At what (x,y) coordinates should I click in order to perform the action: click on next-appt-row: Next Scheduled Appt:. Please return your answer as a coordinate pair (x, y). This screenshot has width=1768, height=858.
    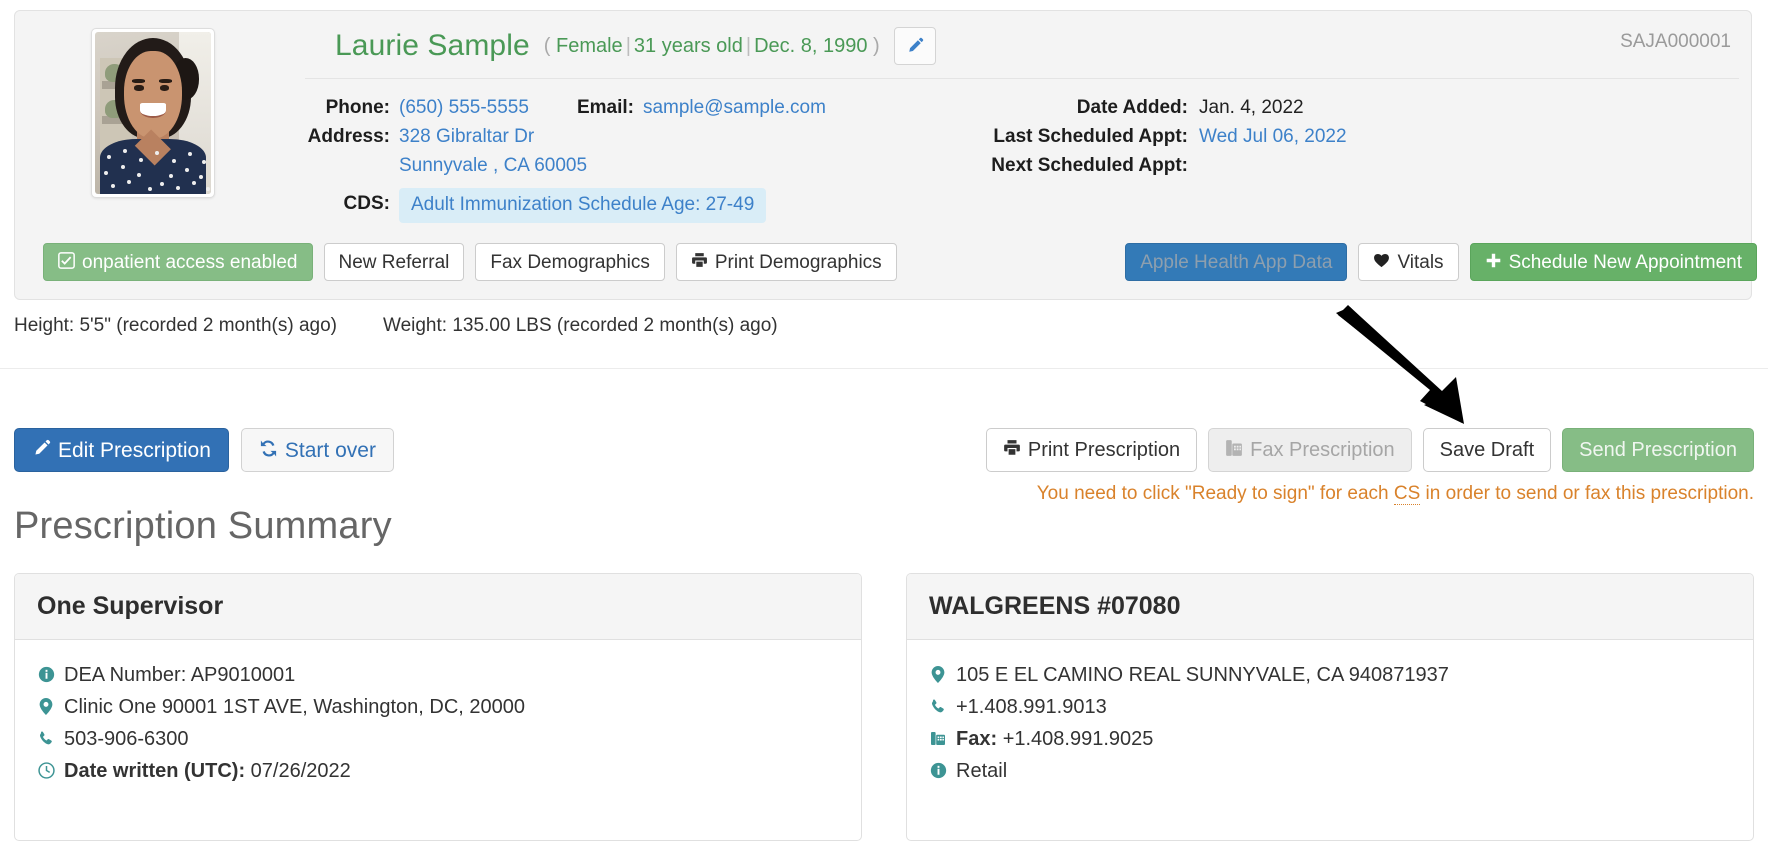
    Looking at the image, I should click on (1151, 165).